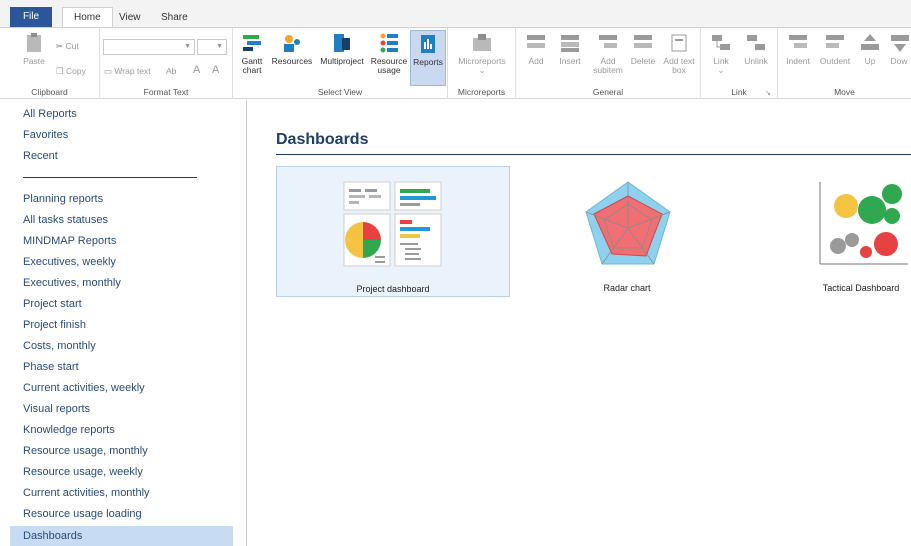  What do you see at coordinates (721, 53) in the screenshot?
I see `link-button: Link ⌄` at bounding box center [721, 53].